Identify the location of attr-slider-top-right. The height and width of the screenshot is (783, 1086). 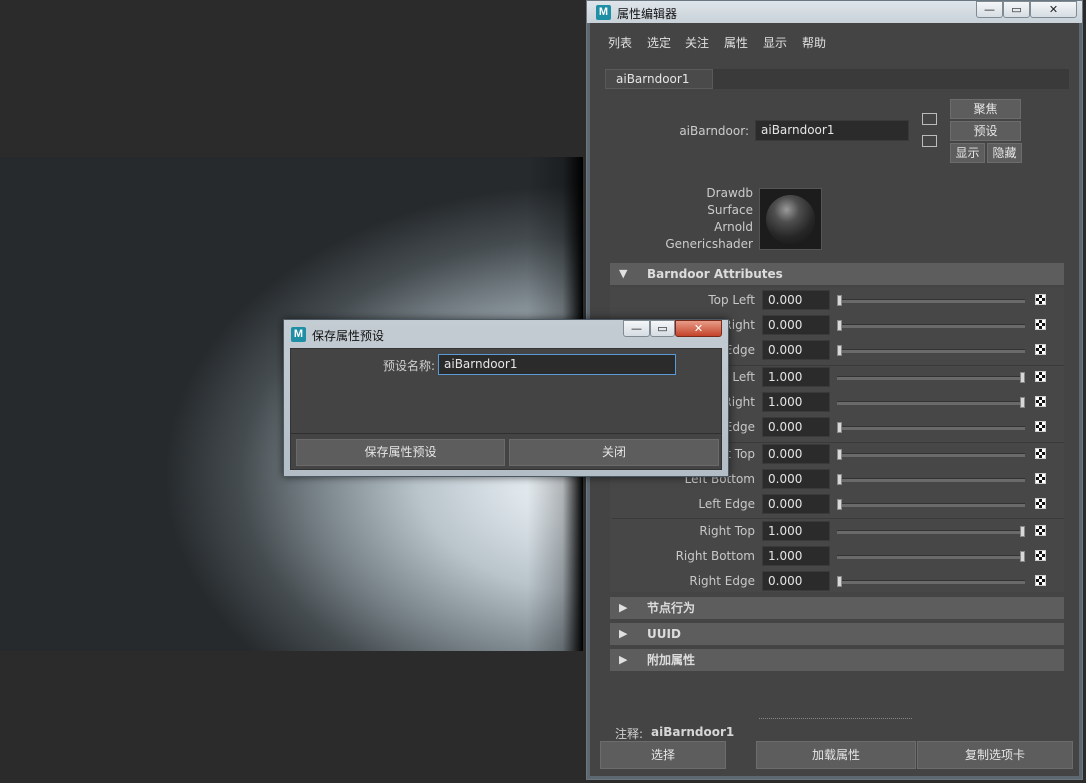
(931, 325).